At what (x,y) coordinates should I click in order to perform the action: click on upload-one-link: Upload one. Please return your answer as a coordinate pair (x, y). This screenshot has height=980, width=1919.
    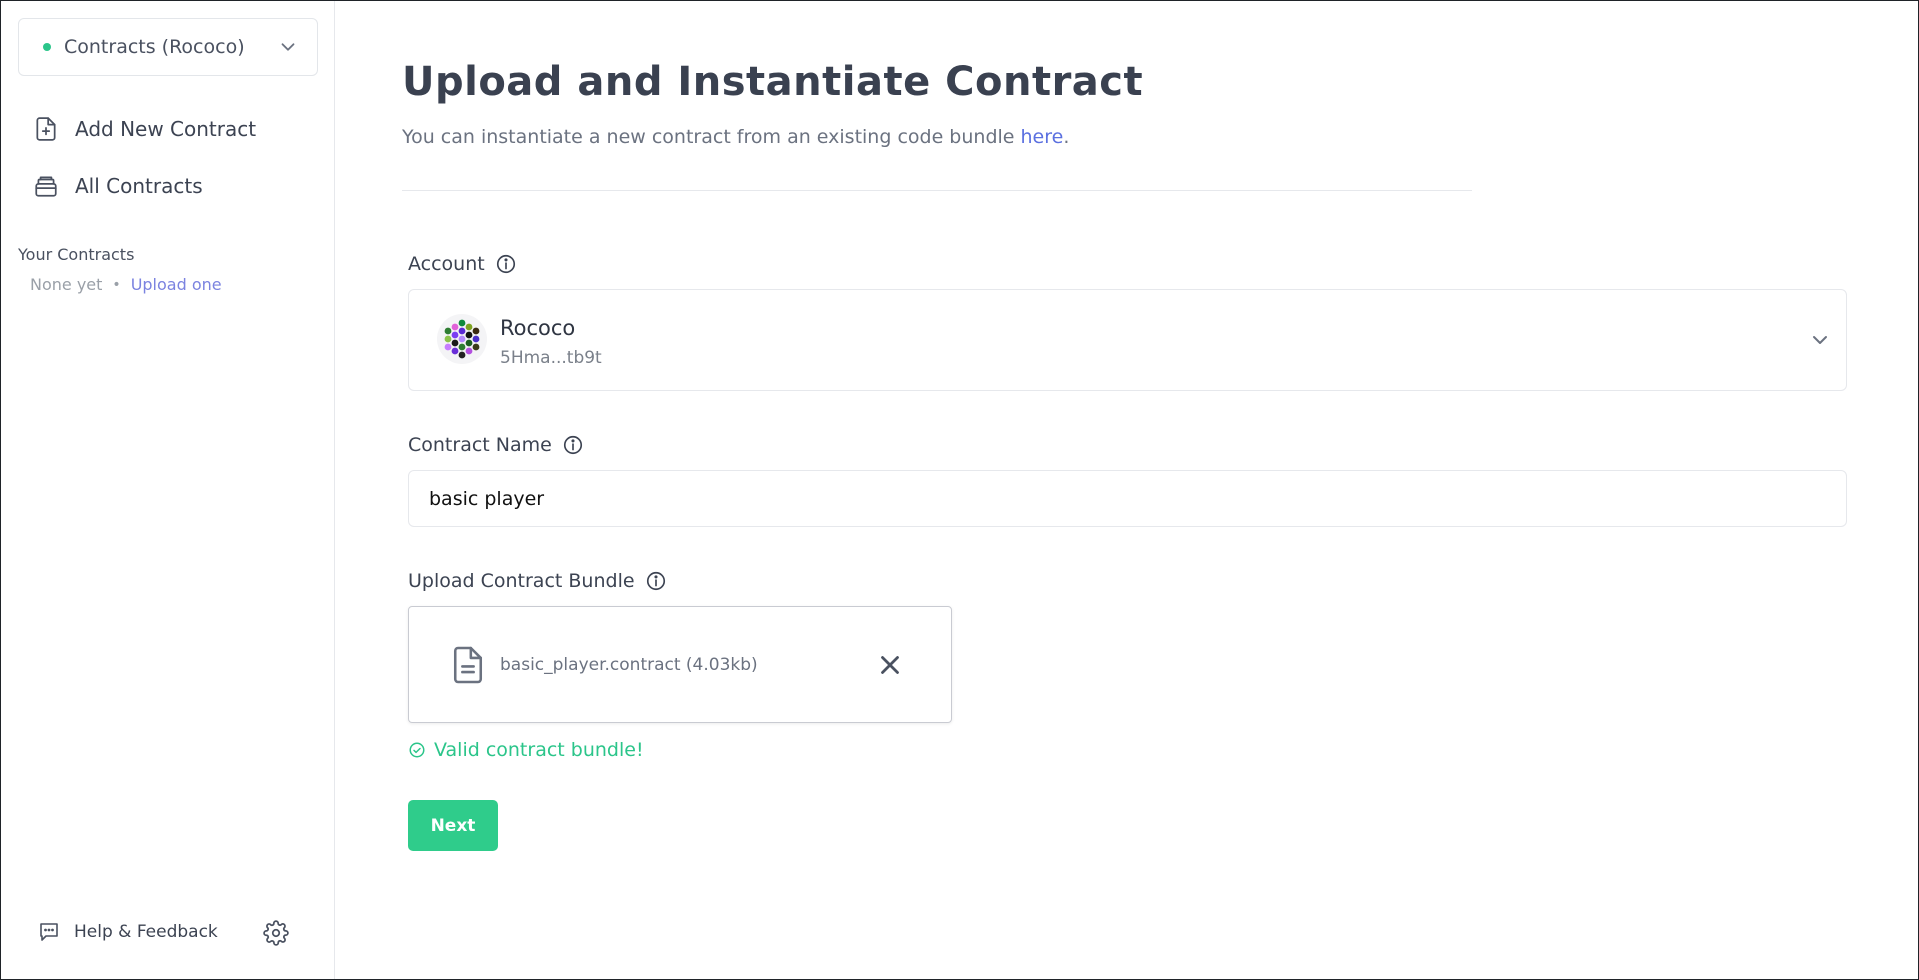
    Looking at the image, I should click on (176, 284).